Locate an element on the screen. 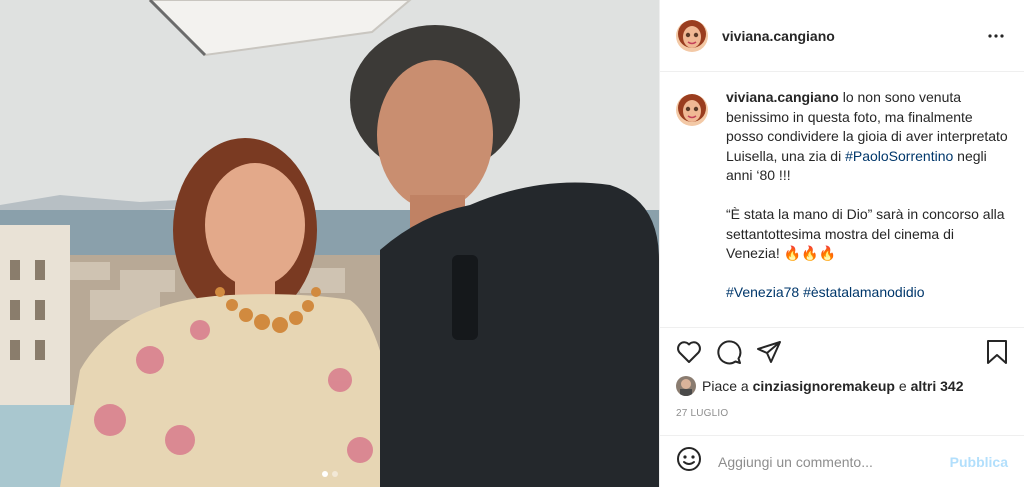  hashtag-link: #PaoloSorrentino is located at coordinates (899, 156).